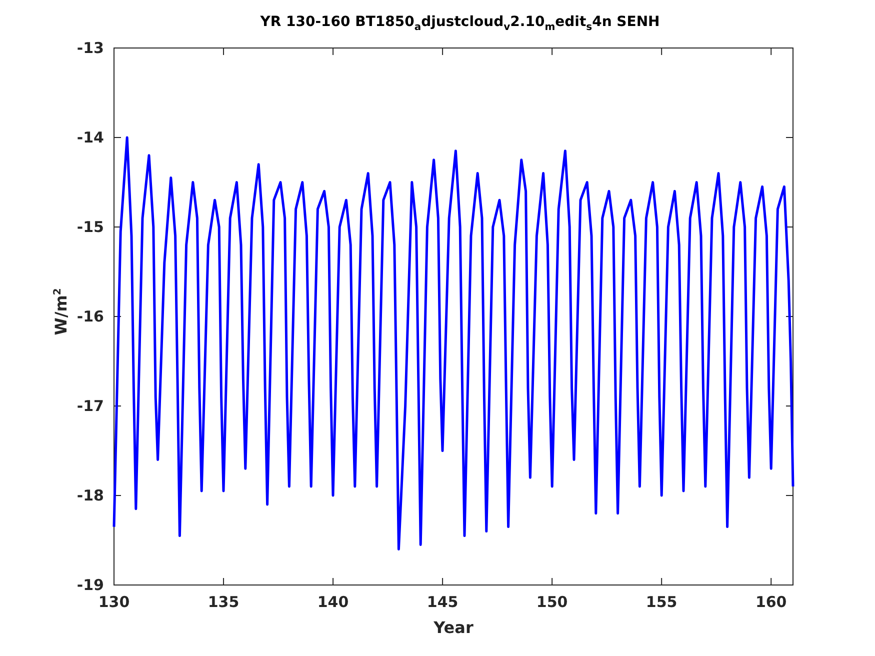 The height and width of the screenshot is (656, 875). What do you see at coordinates (771, 602) in the screenshot?
I see `tick-label: 160` at bounding box center [771, 602].